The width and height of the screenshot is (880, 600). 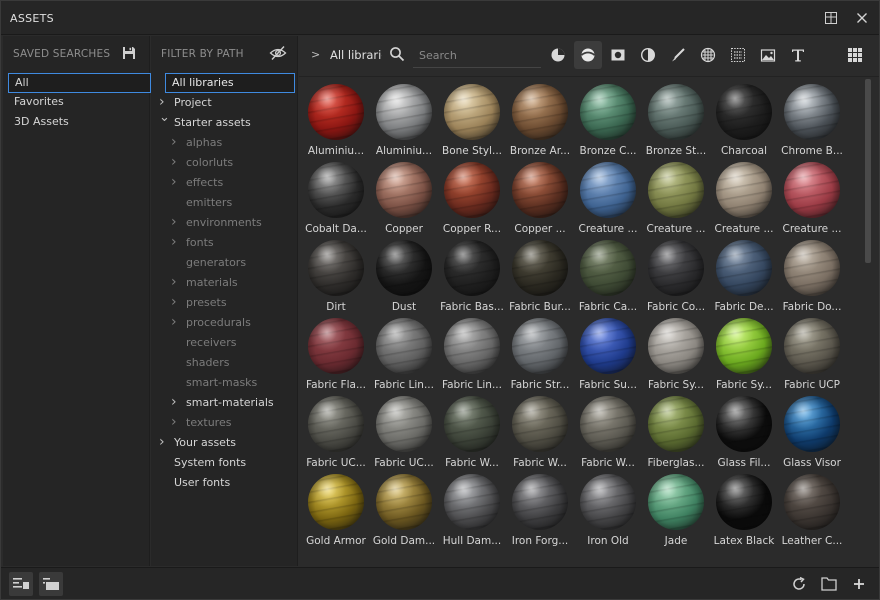 What do you see at coordinates (588, 55) in the screenshot?
I see `smart-material-filter-icon` at bounding box center [588, 55].